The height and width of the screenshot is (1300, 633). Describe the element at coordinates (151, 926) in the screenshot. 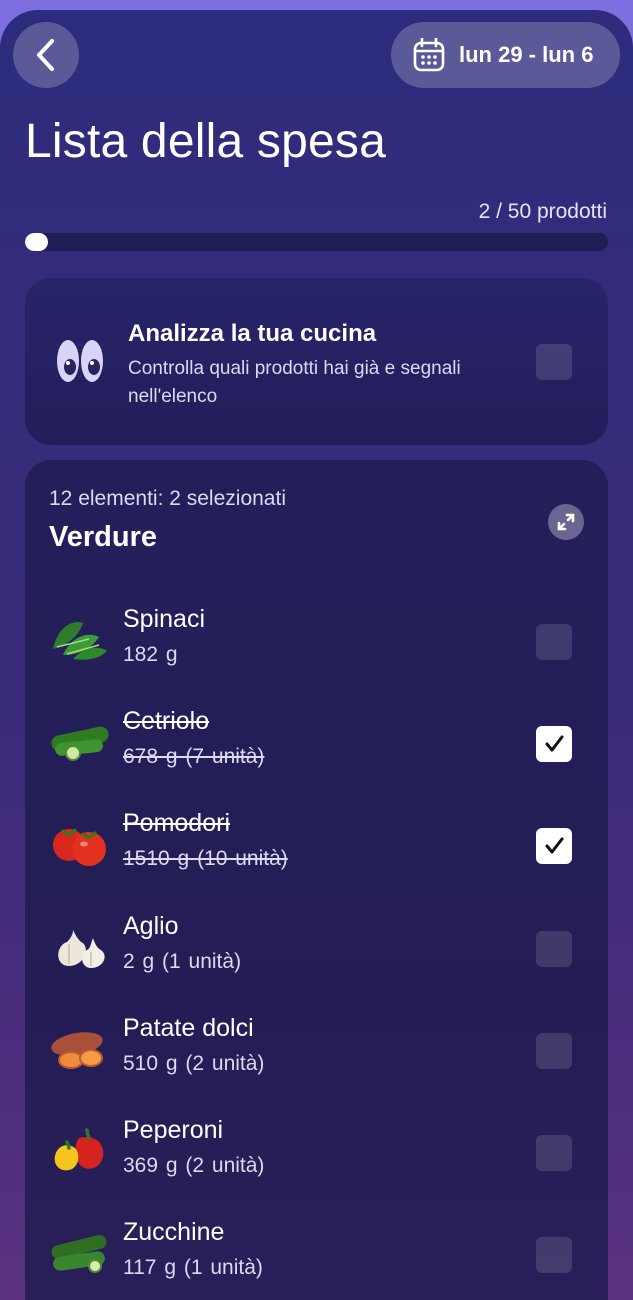

I see `item-name: Aglio` at that location.